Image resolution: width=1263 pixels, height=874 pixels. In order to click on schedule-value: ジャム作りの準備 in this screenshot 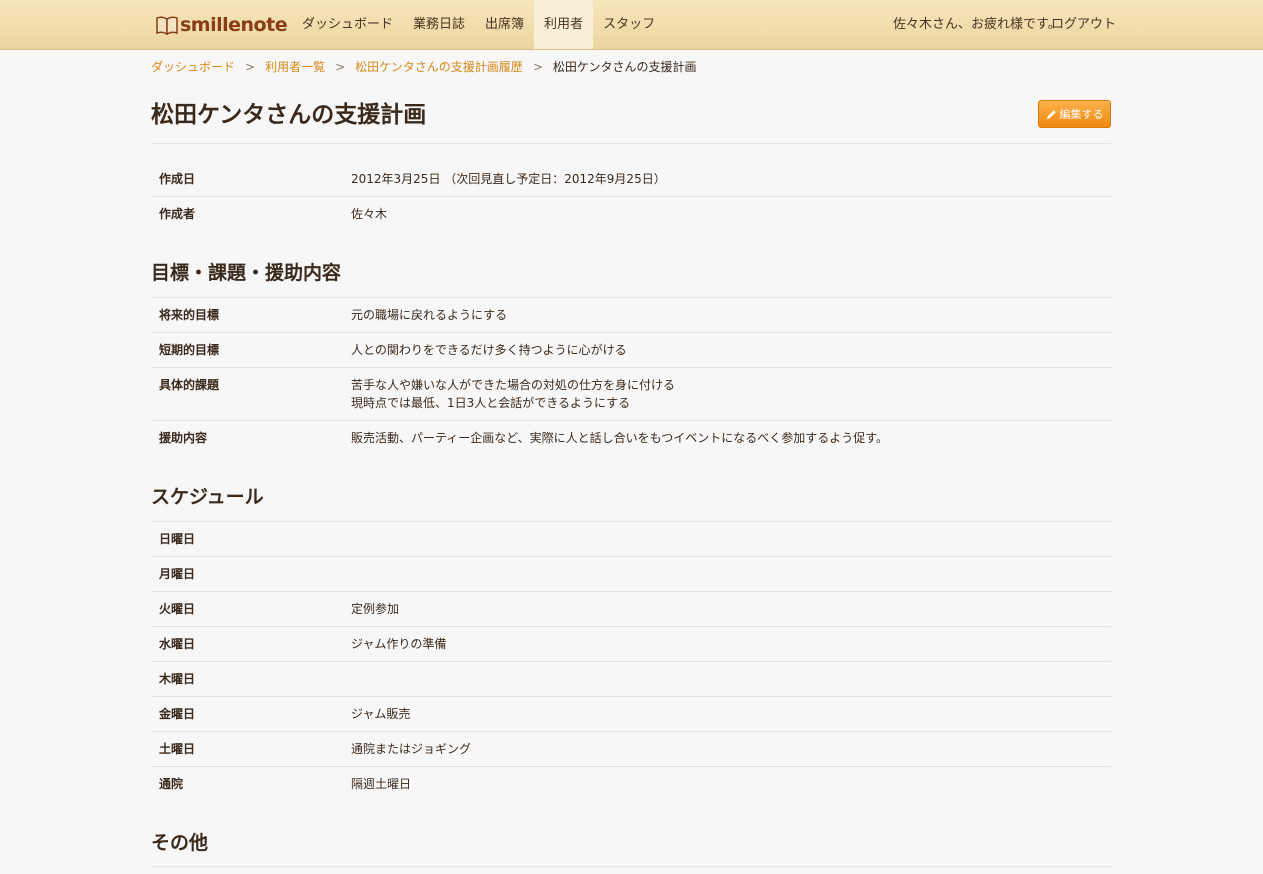, I will do `click(399, 644)`.